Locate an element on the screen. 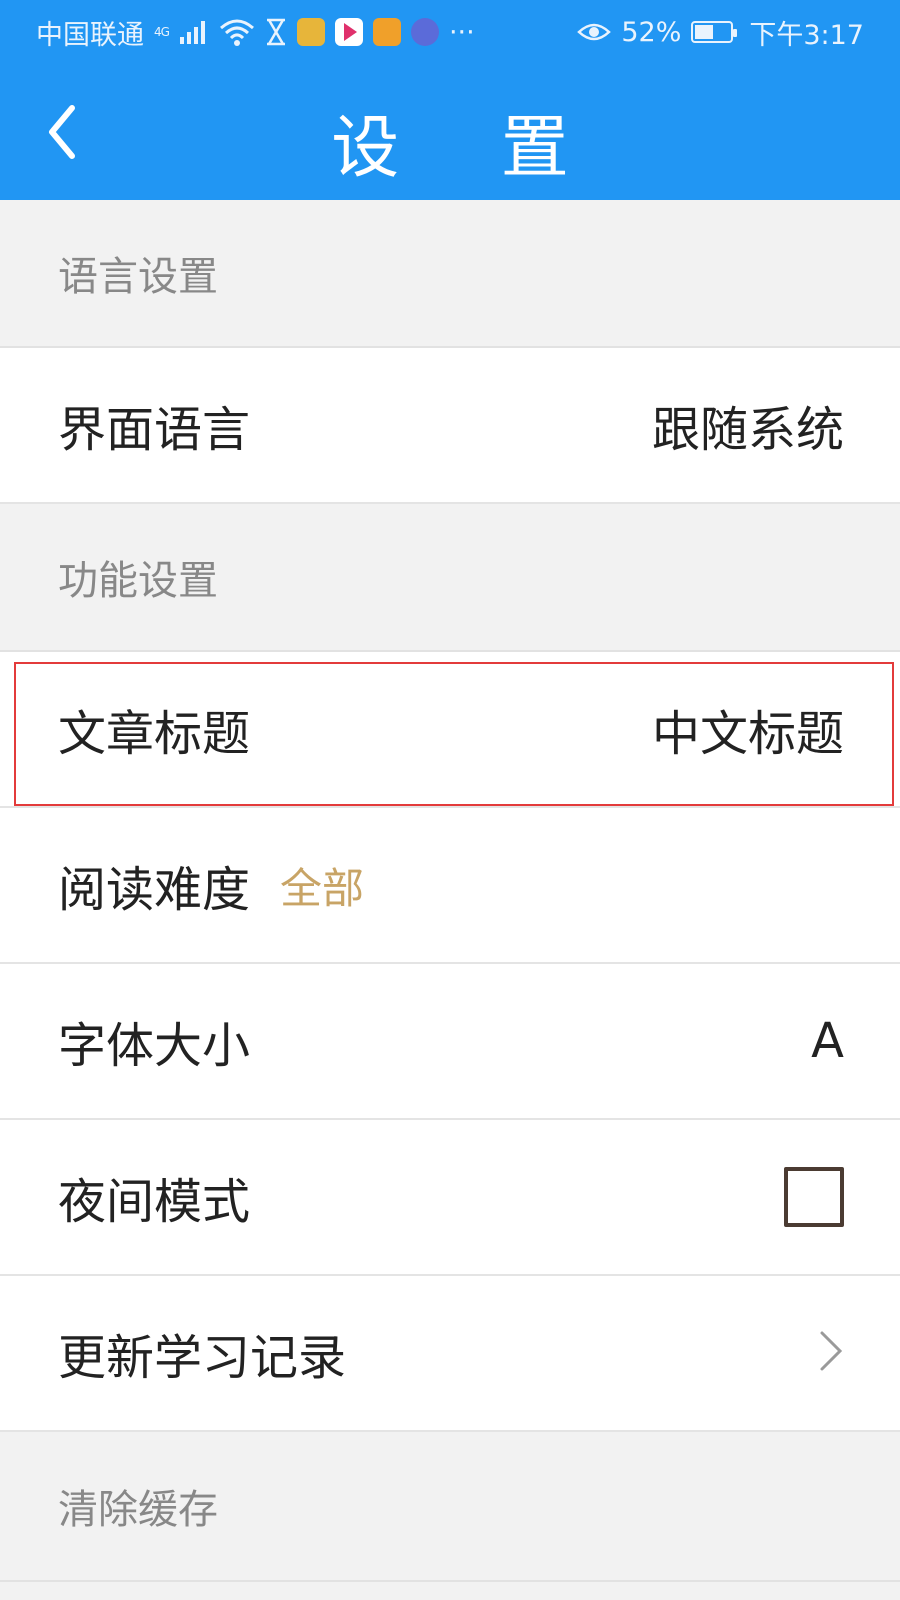 The width and height of the screenshot is (900, 1600). section-header-features: 功能设置 is located at coordinates (450, 578).